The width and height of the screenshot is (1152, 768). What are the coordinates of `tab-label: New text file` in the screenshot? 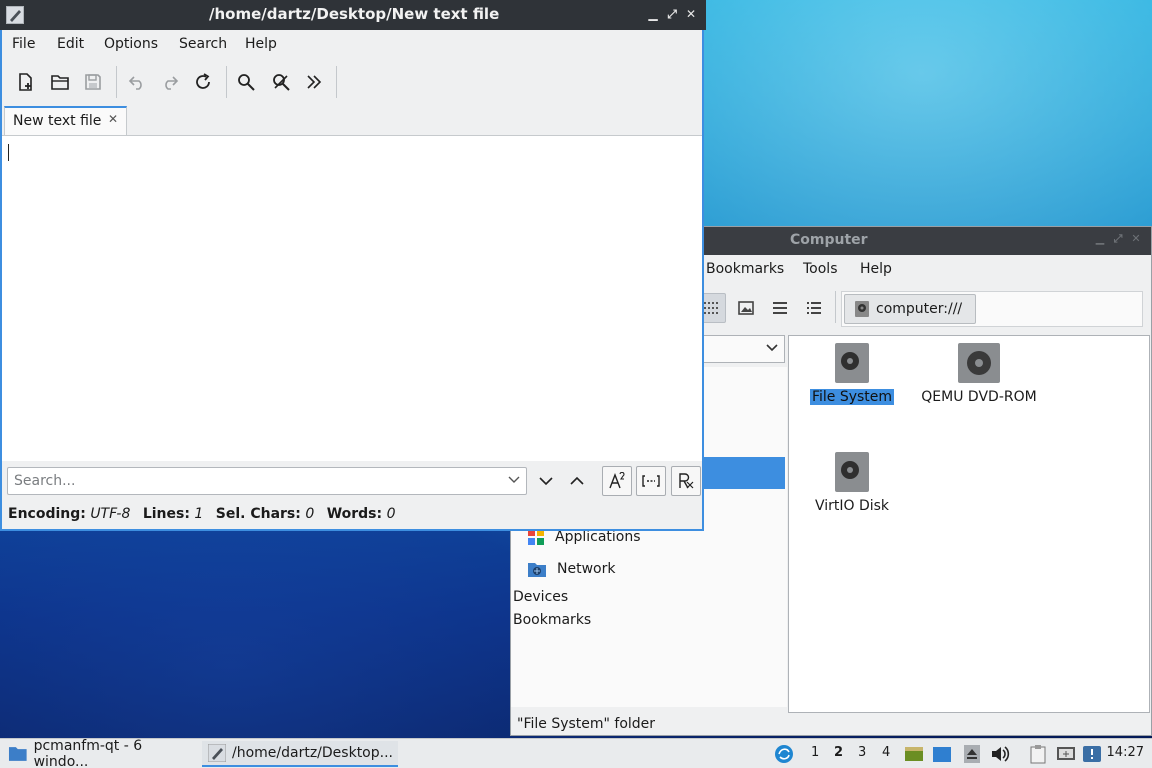 It's located at (57, 121).